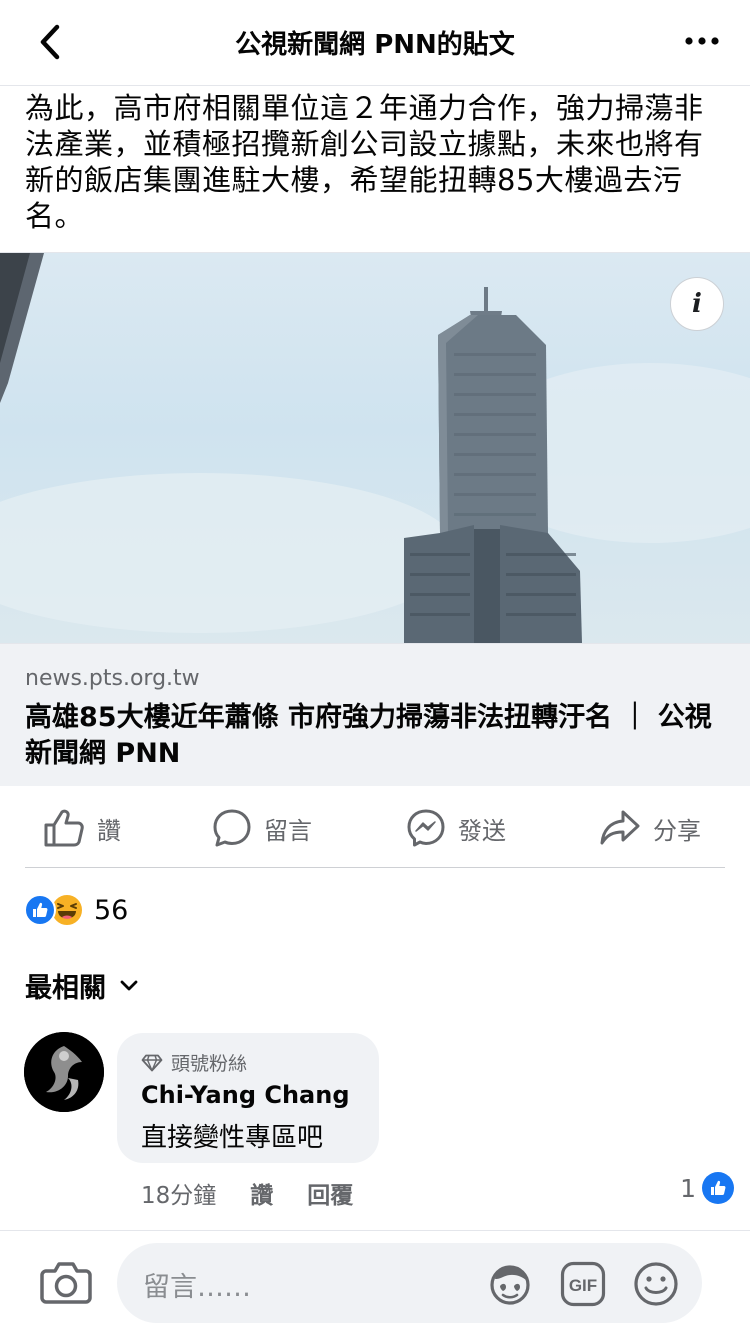 The width and height of the screenshot is (750, 1334). What do you see at coordinates (111, 910) in the screenshot?
I see `reaction-count: 56` at bounding box center [111, 910].